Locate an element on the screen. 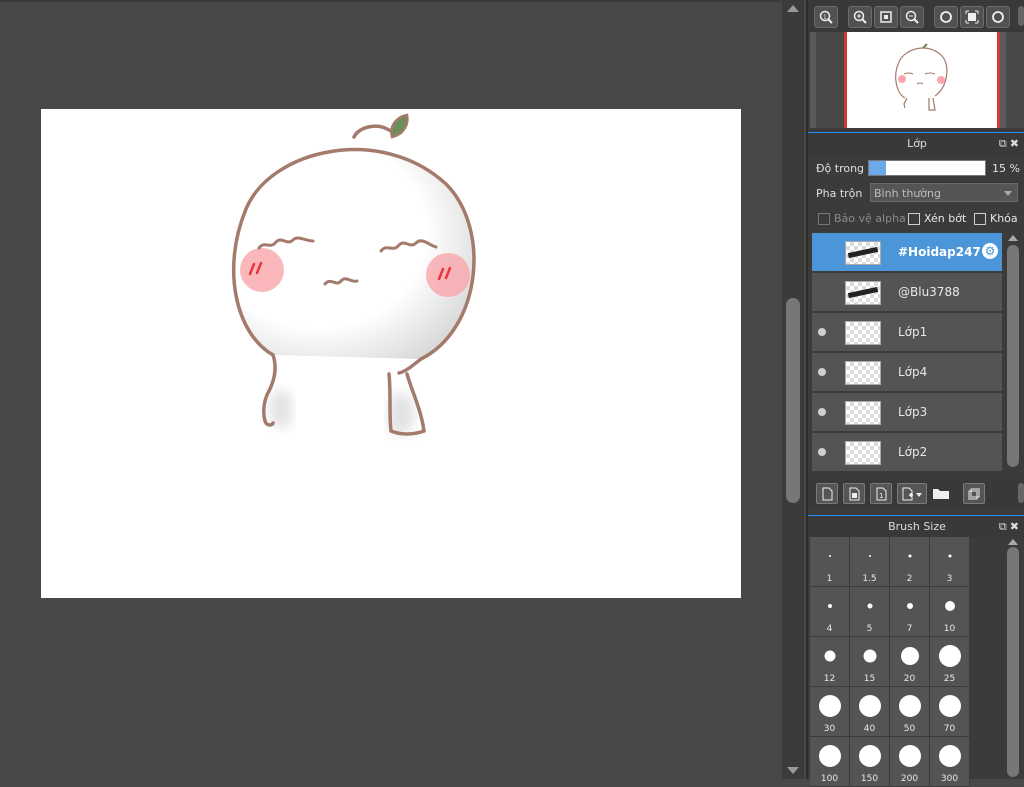 This screenshot has height=787, width=1024. brush-size-option: 50 is located at coordinates (910, 712).